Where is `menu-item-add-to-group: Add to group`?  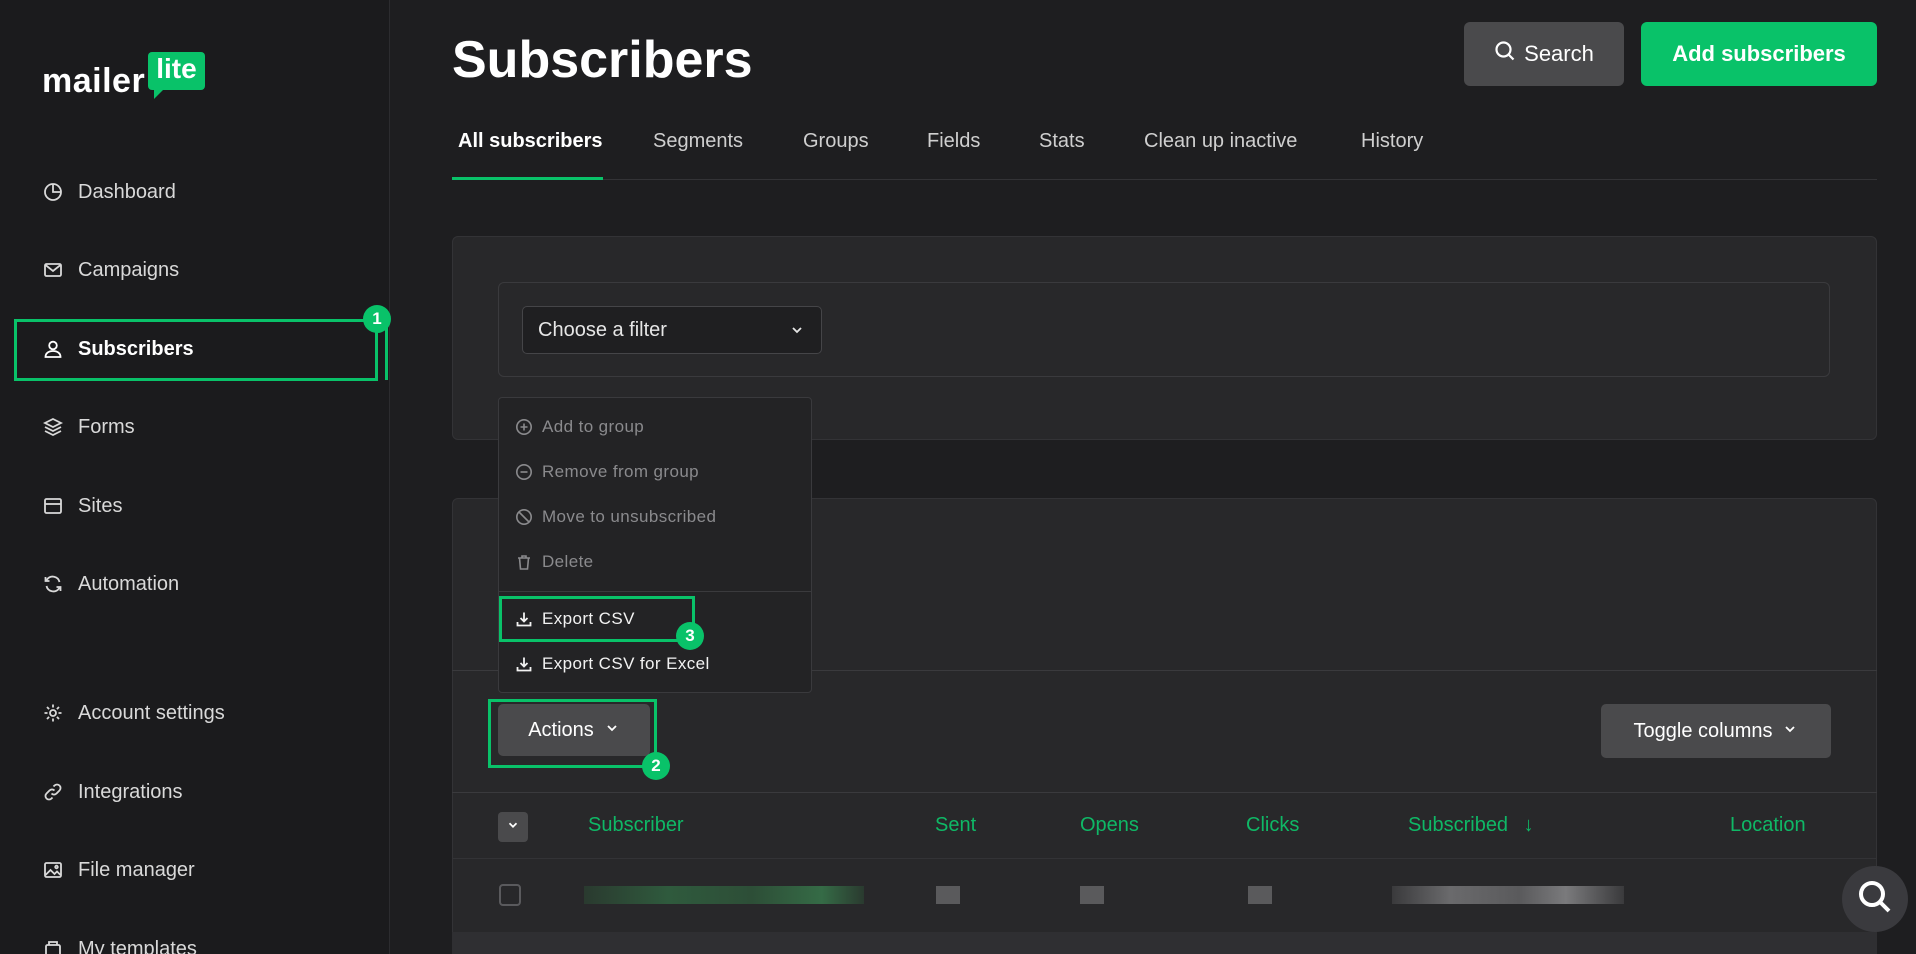 menu-item-add-to-group: Add to group is located at coordinates (579, 427).